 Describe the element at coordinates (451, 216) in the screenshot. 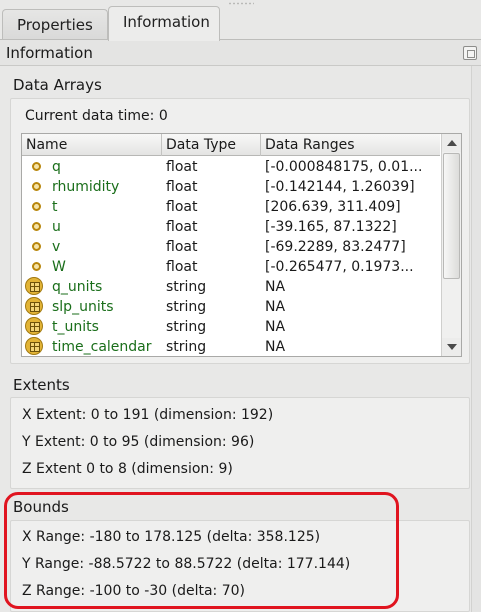

I see `scrollbar-thumb` at that location.